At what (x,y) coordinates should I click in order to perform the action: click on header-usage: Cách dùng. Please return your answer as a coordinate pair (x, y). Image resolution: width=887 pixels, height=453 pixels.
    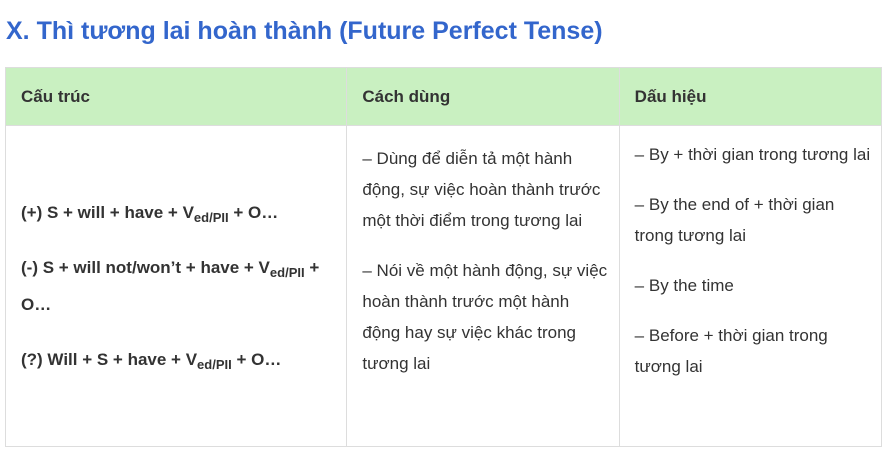
    Looking at the image, I should click on (483, 96).